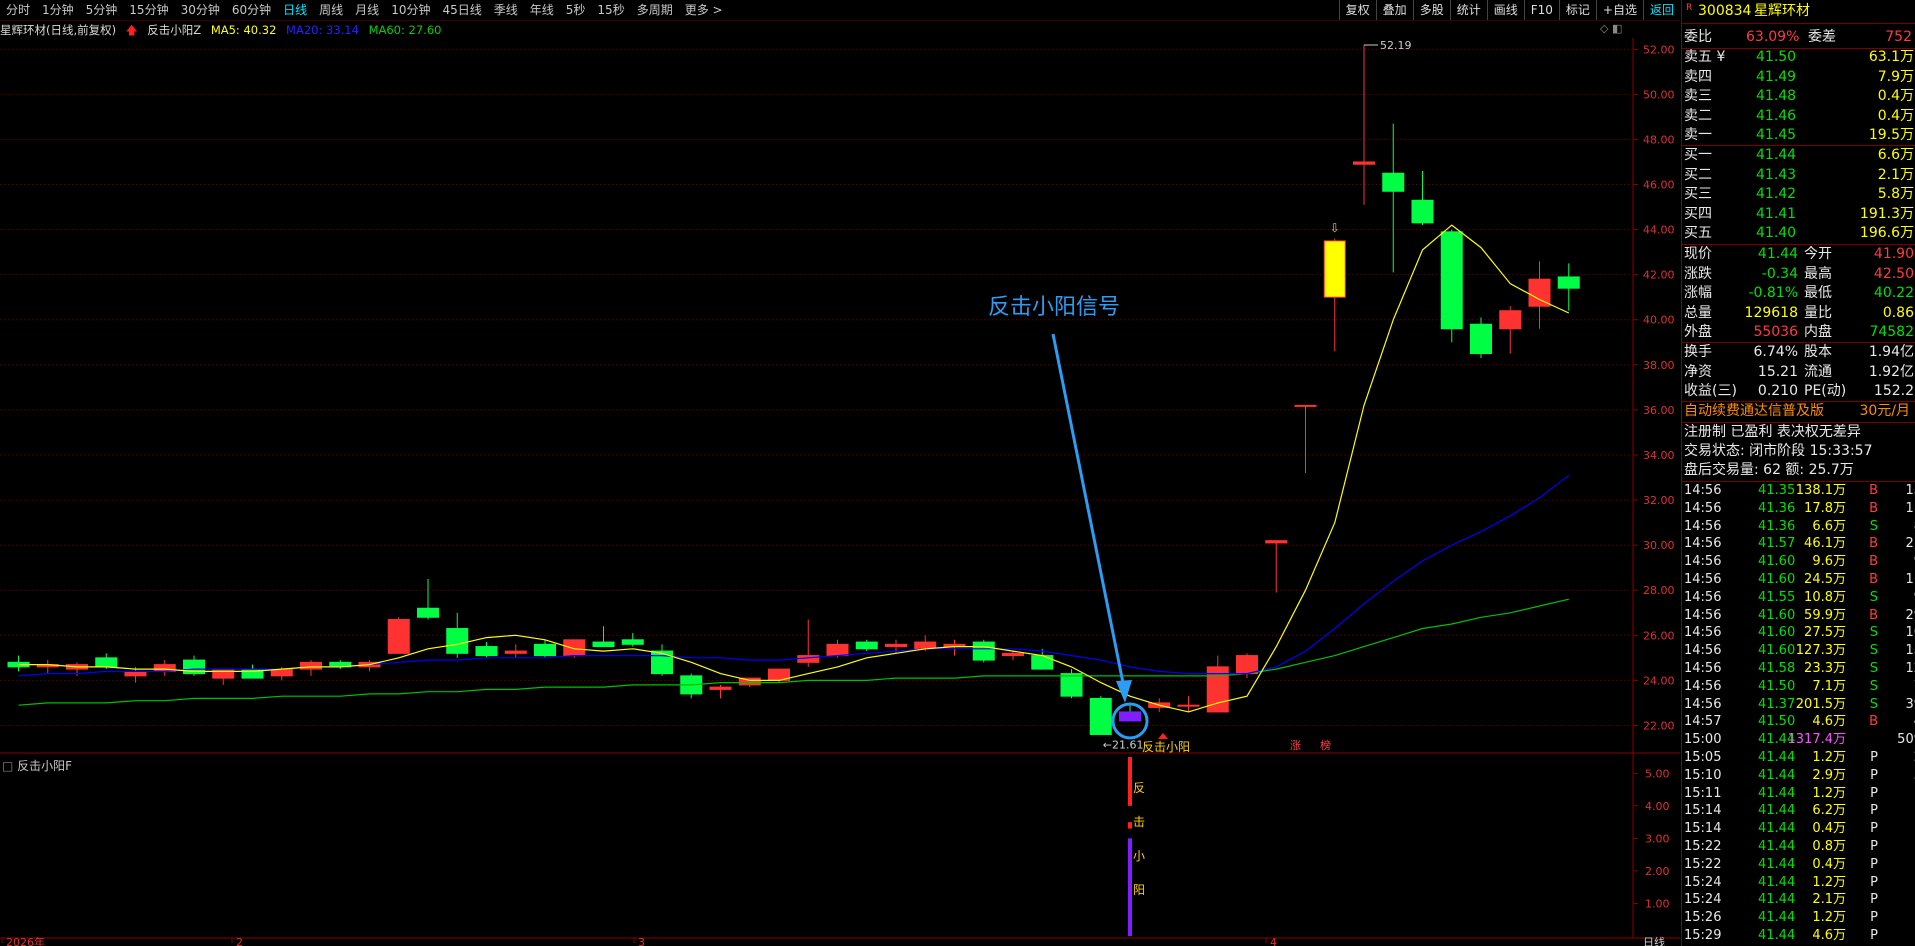 Image resolution: width=1915 pixels, height=946 pixels. What do you see at coordinates (1798, 811) in the screenshot?
I see `tick-row: 15:1441.446.2万P1` at bounding box center [1798, 811].